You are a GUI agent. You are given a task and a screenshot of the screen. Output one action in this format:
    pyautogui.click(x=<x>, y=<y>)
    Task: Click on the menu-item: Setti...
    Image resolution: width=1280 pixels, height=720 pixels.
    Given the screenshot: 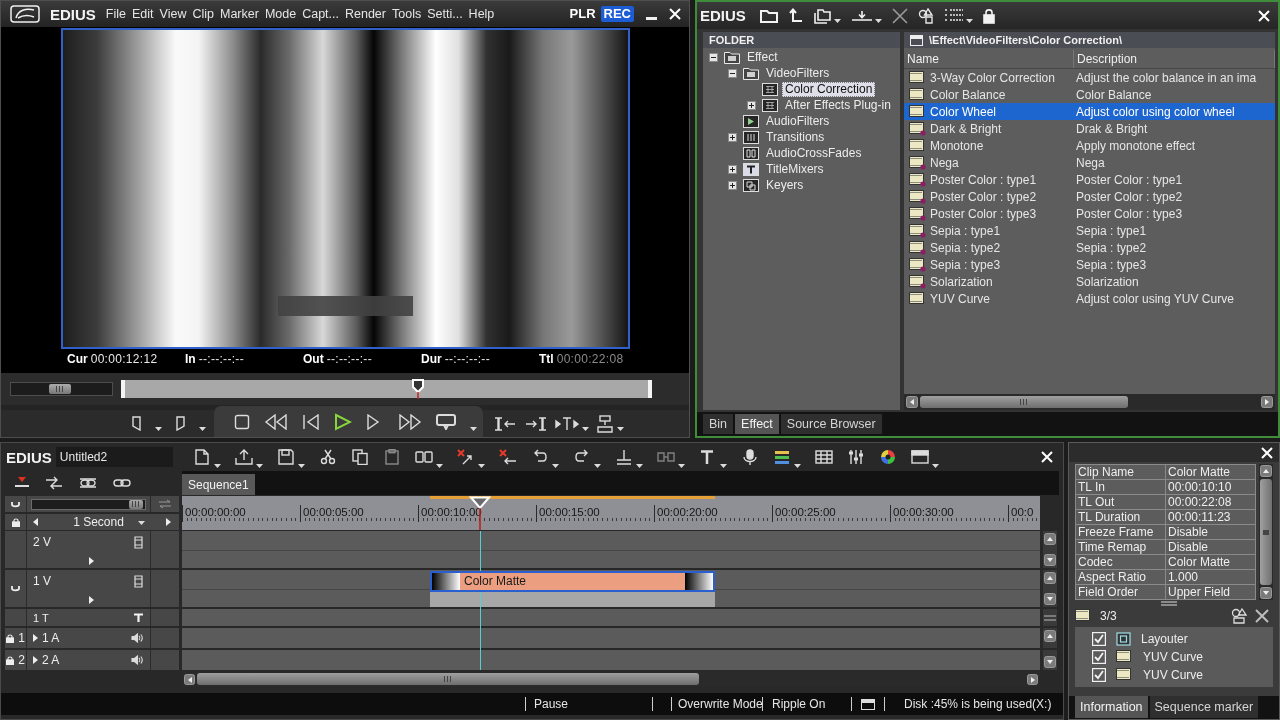 What is the action you would take?
    pyautogui.click(x=445, y=14)
    